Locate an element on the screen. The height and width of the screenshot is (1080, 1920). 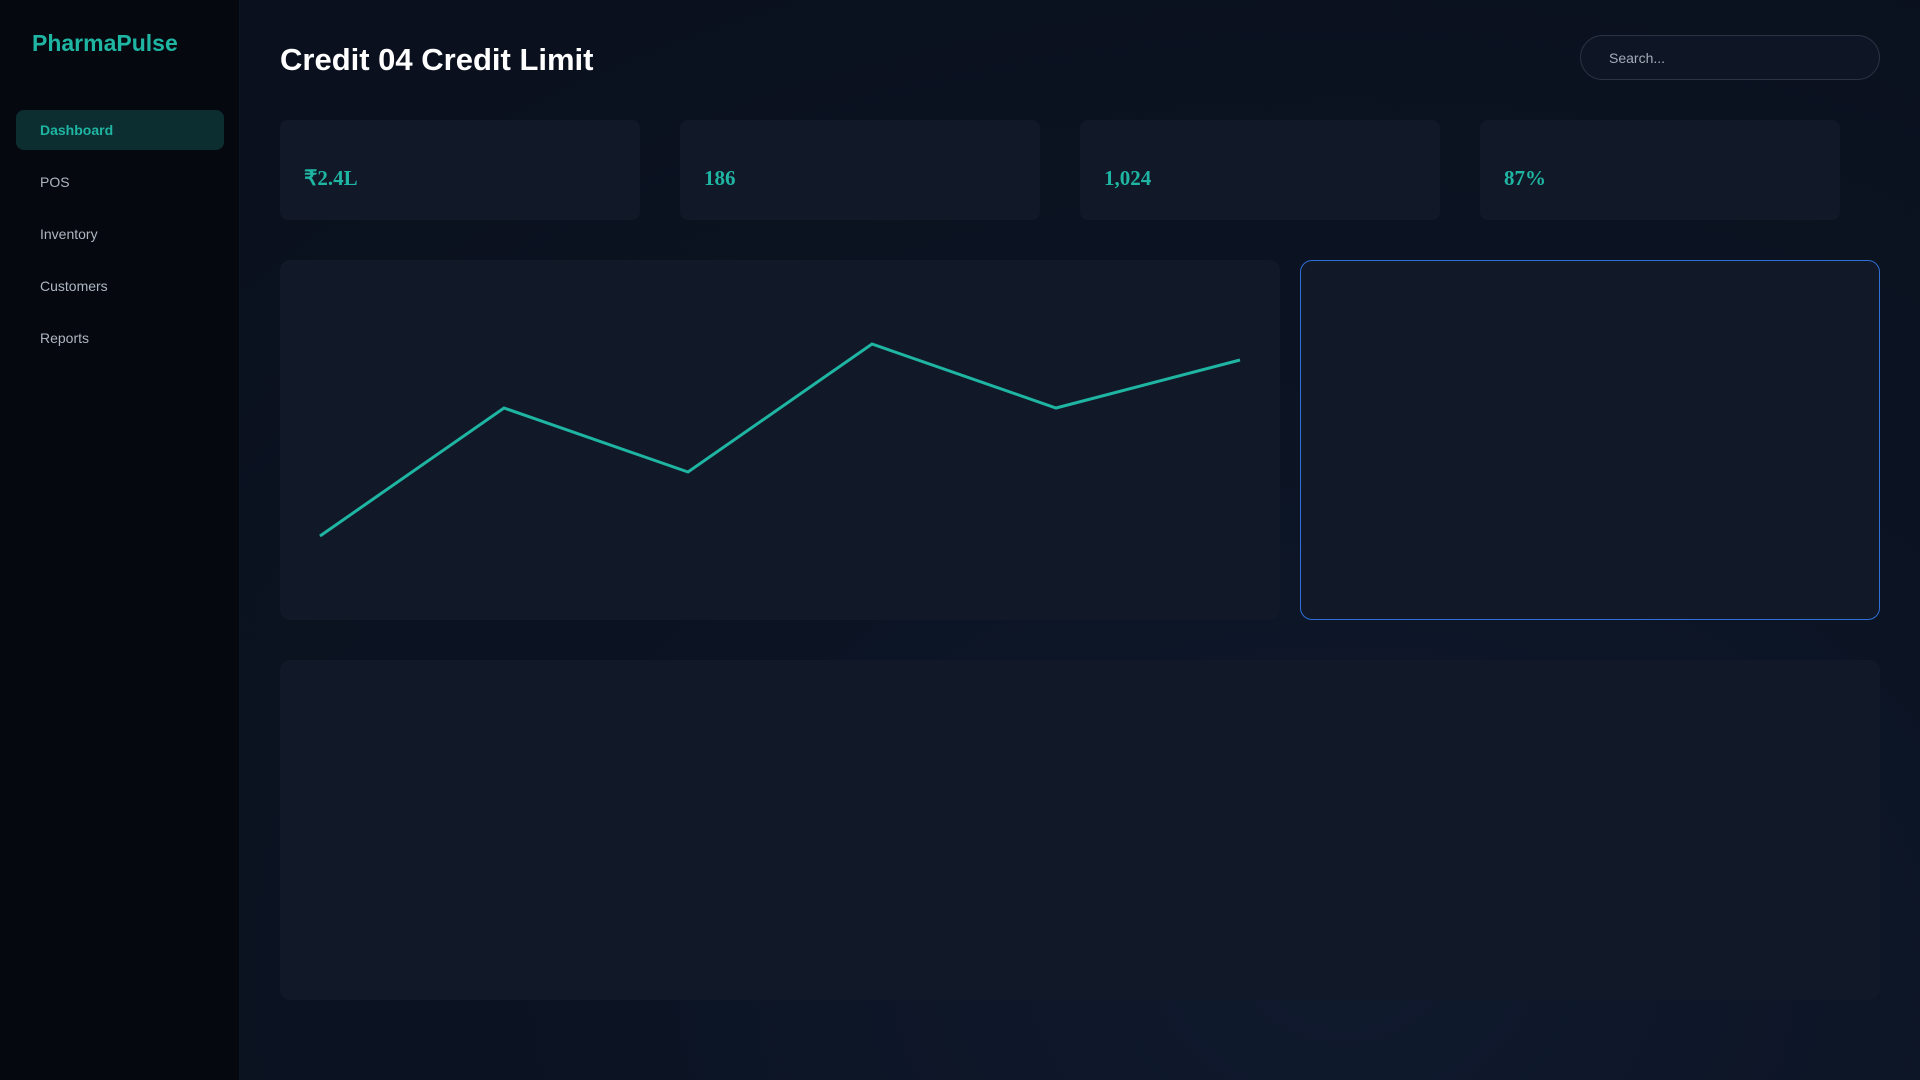
sidebar-item-inventory: Inventory is located at coordinates (120, 234).